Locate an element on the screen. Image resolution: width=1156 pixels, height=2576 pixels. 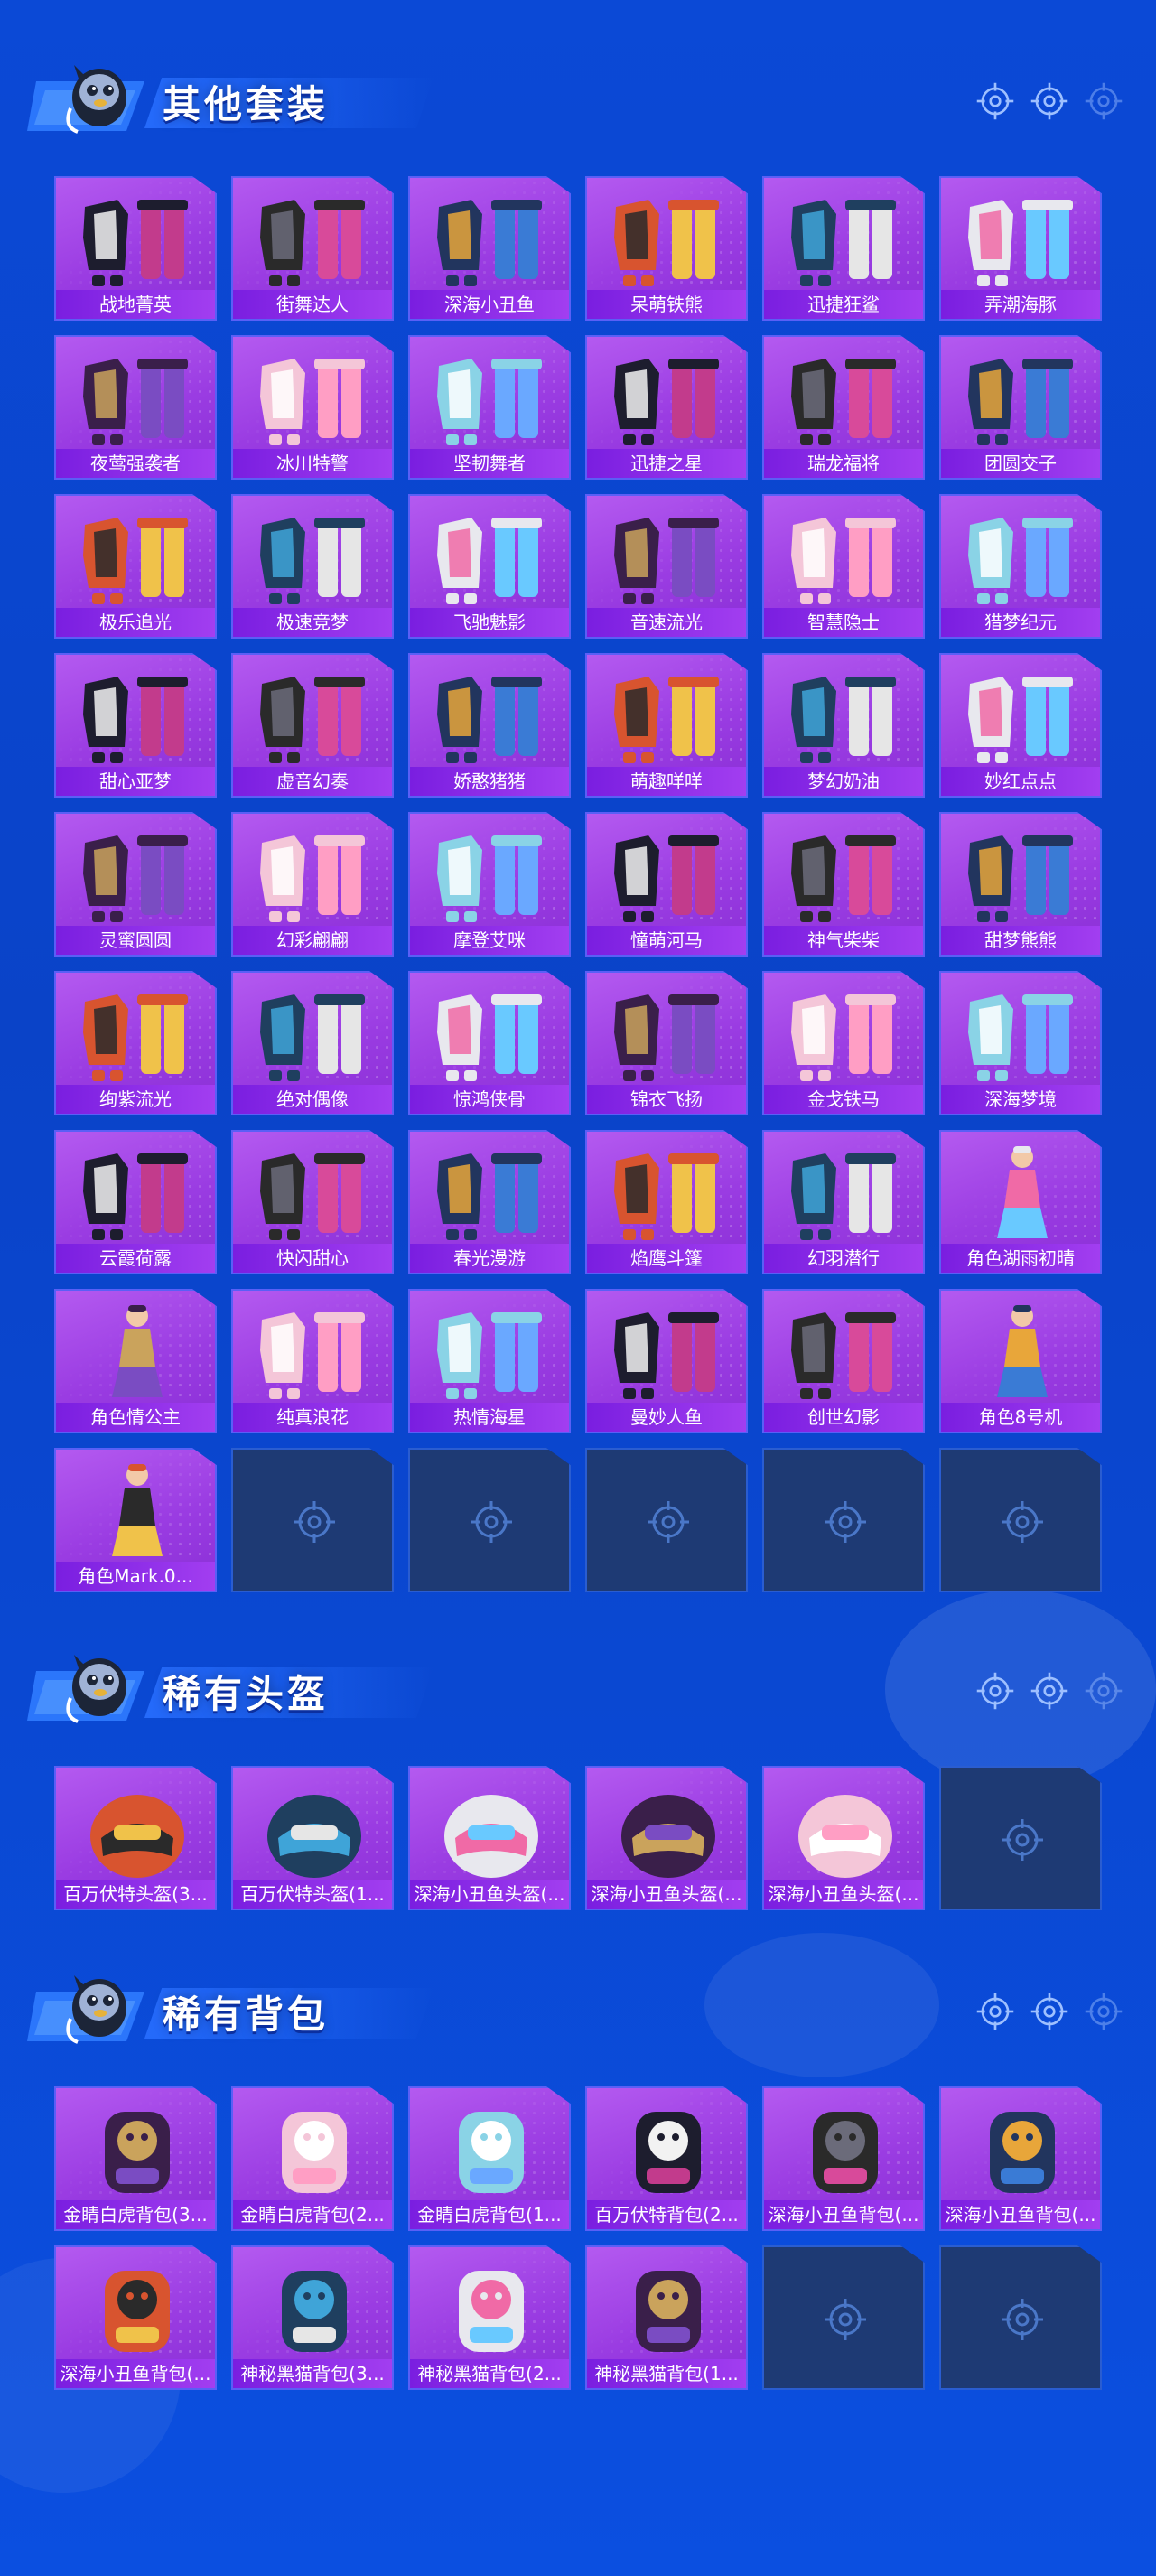
item-card: 冰川特警 is located at coordinates (312, 408).